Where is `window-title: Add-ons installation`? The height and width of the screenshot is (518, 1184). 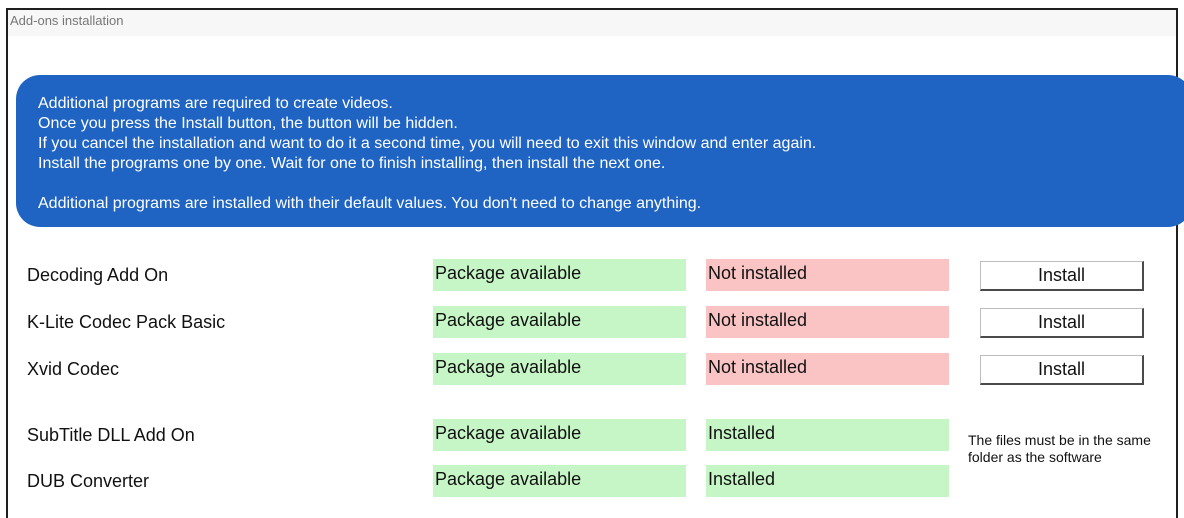
window-title: Add-ons installation is located at coordinates (592, 23).